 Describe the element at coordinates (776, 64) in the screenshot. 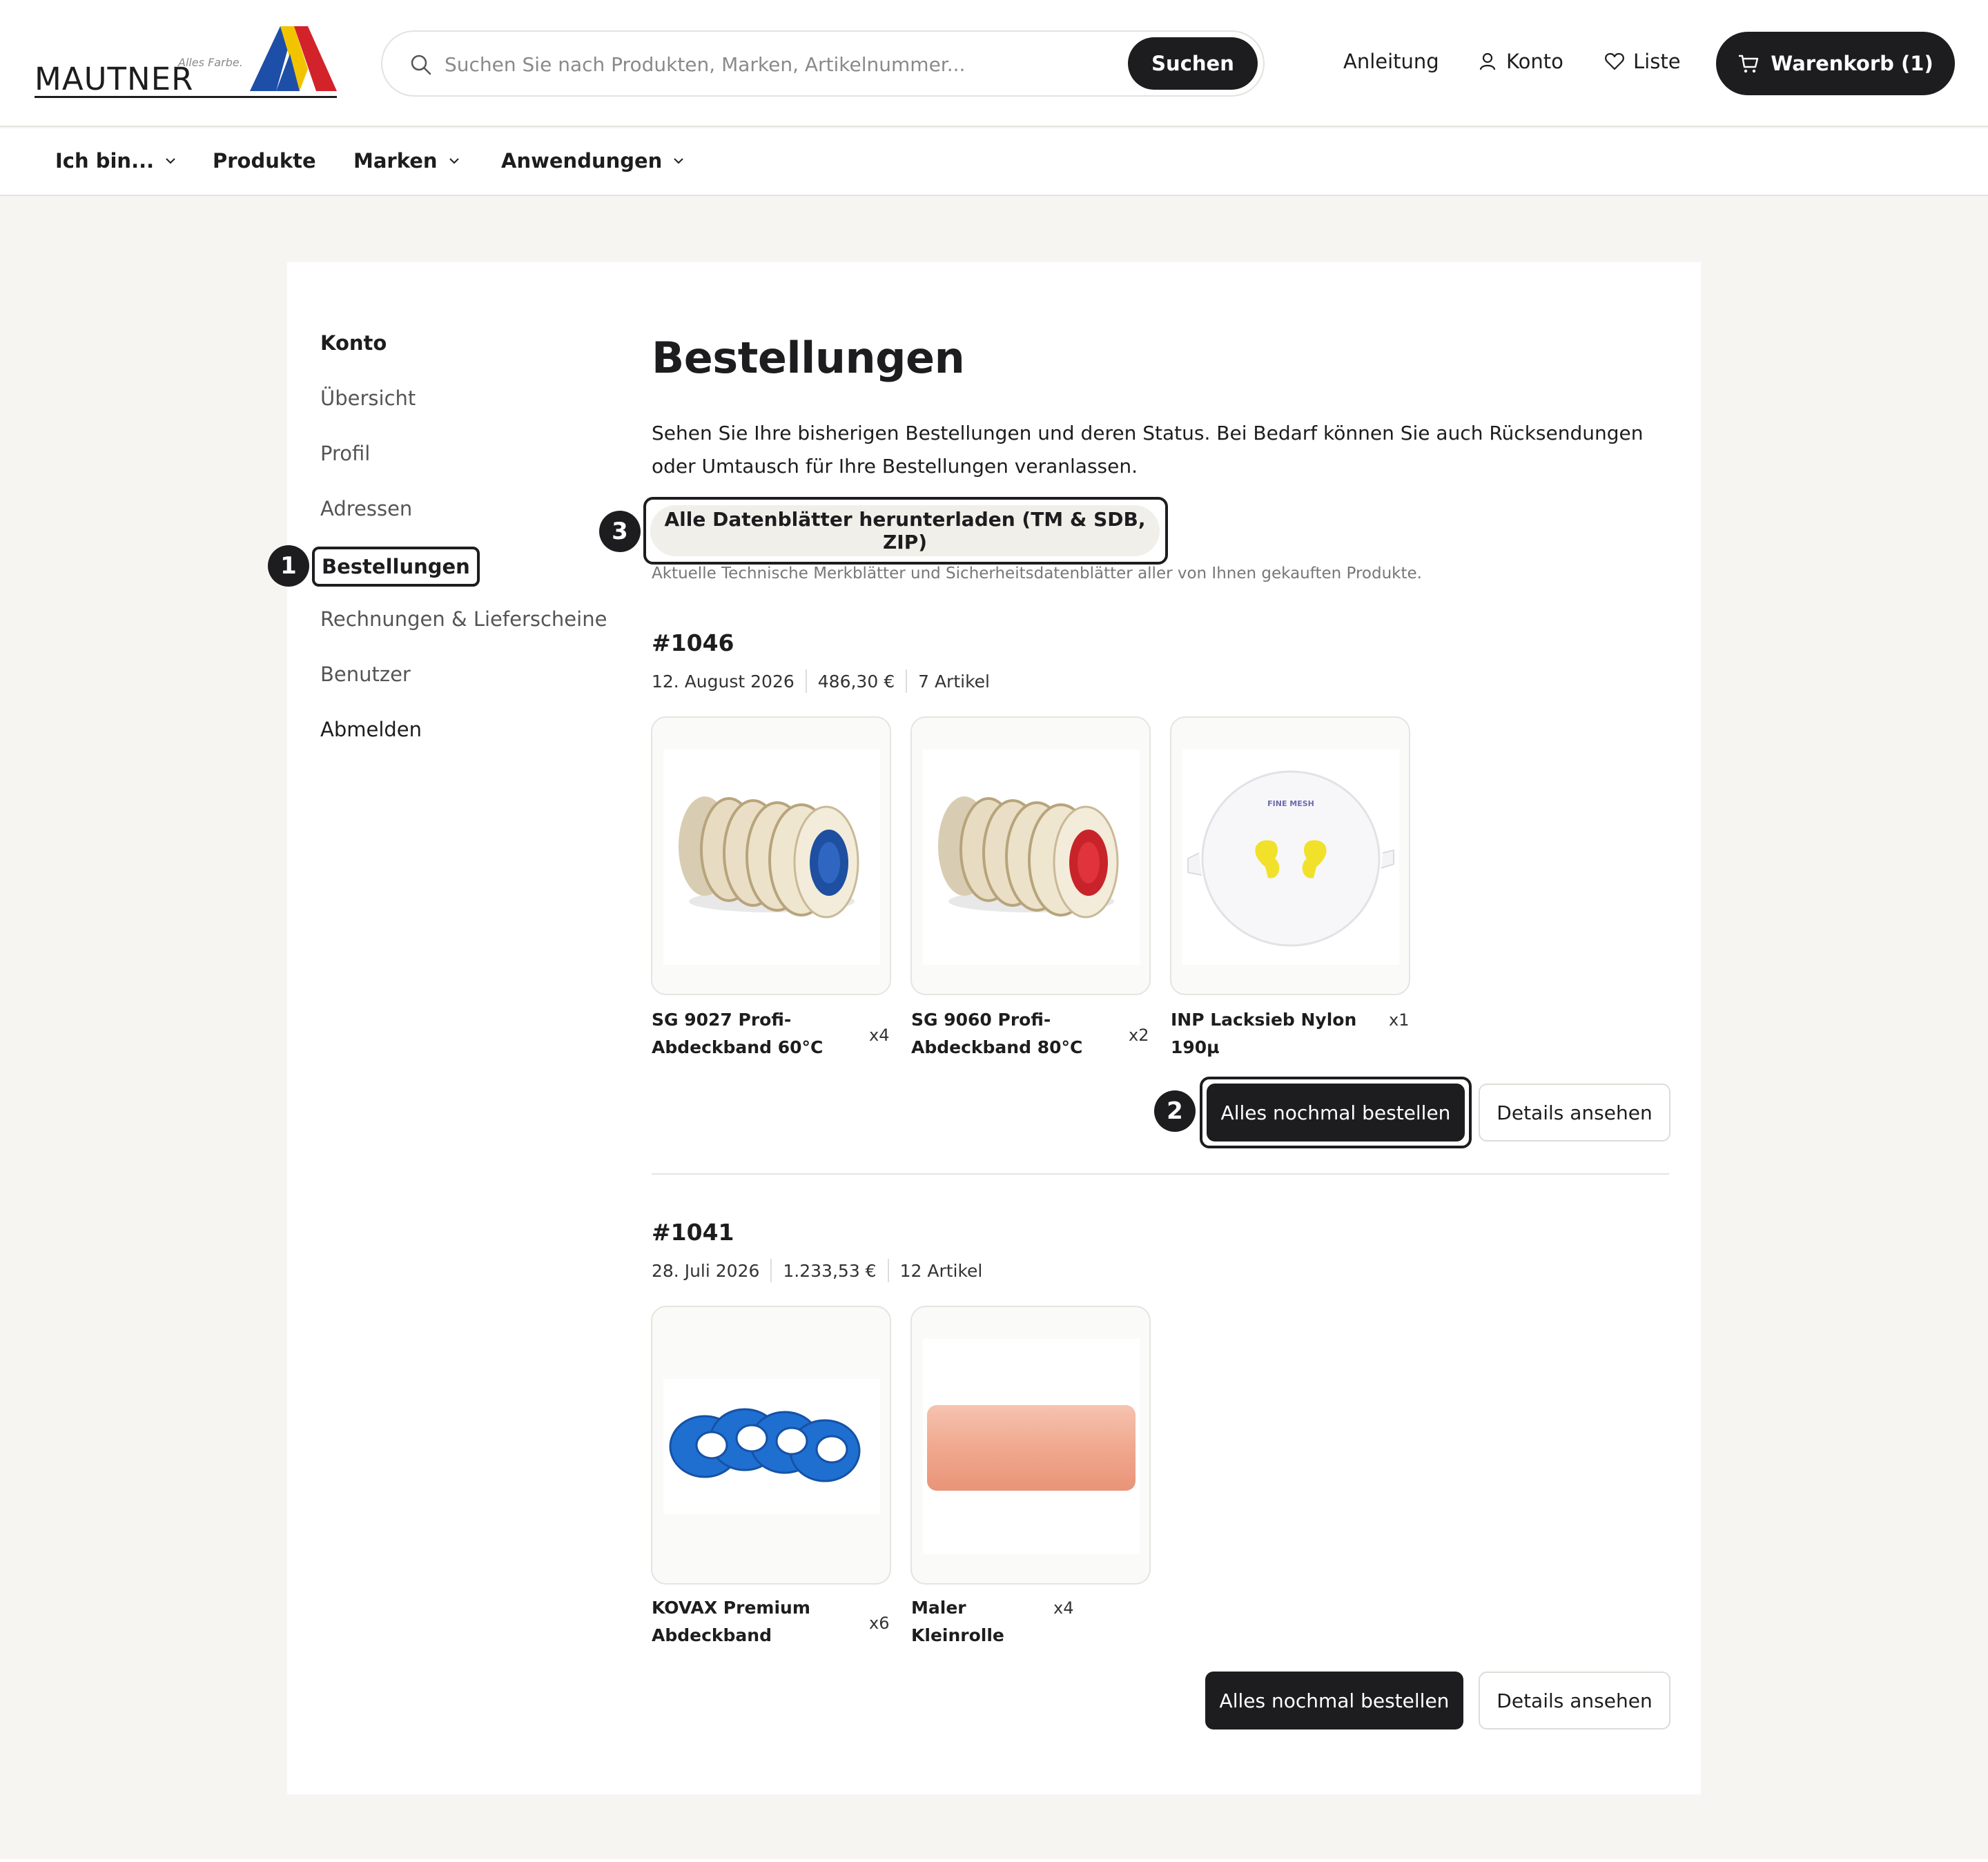

I see `search-input` at that location.